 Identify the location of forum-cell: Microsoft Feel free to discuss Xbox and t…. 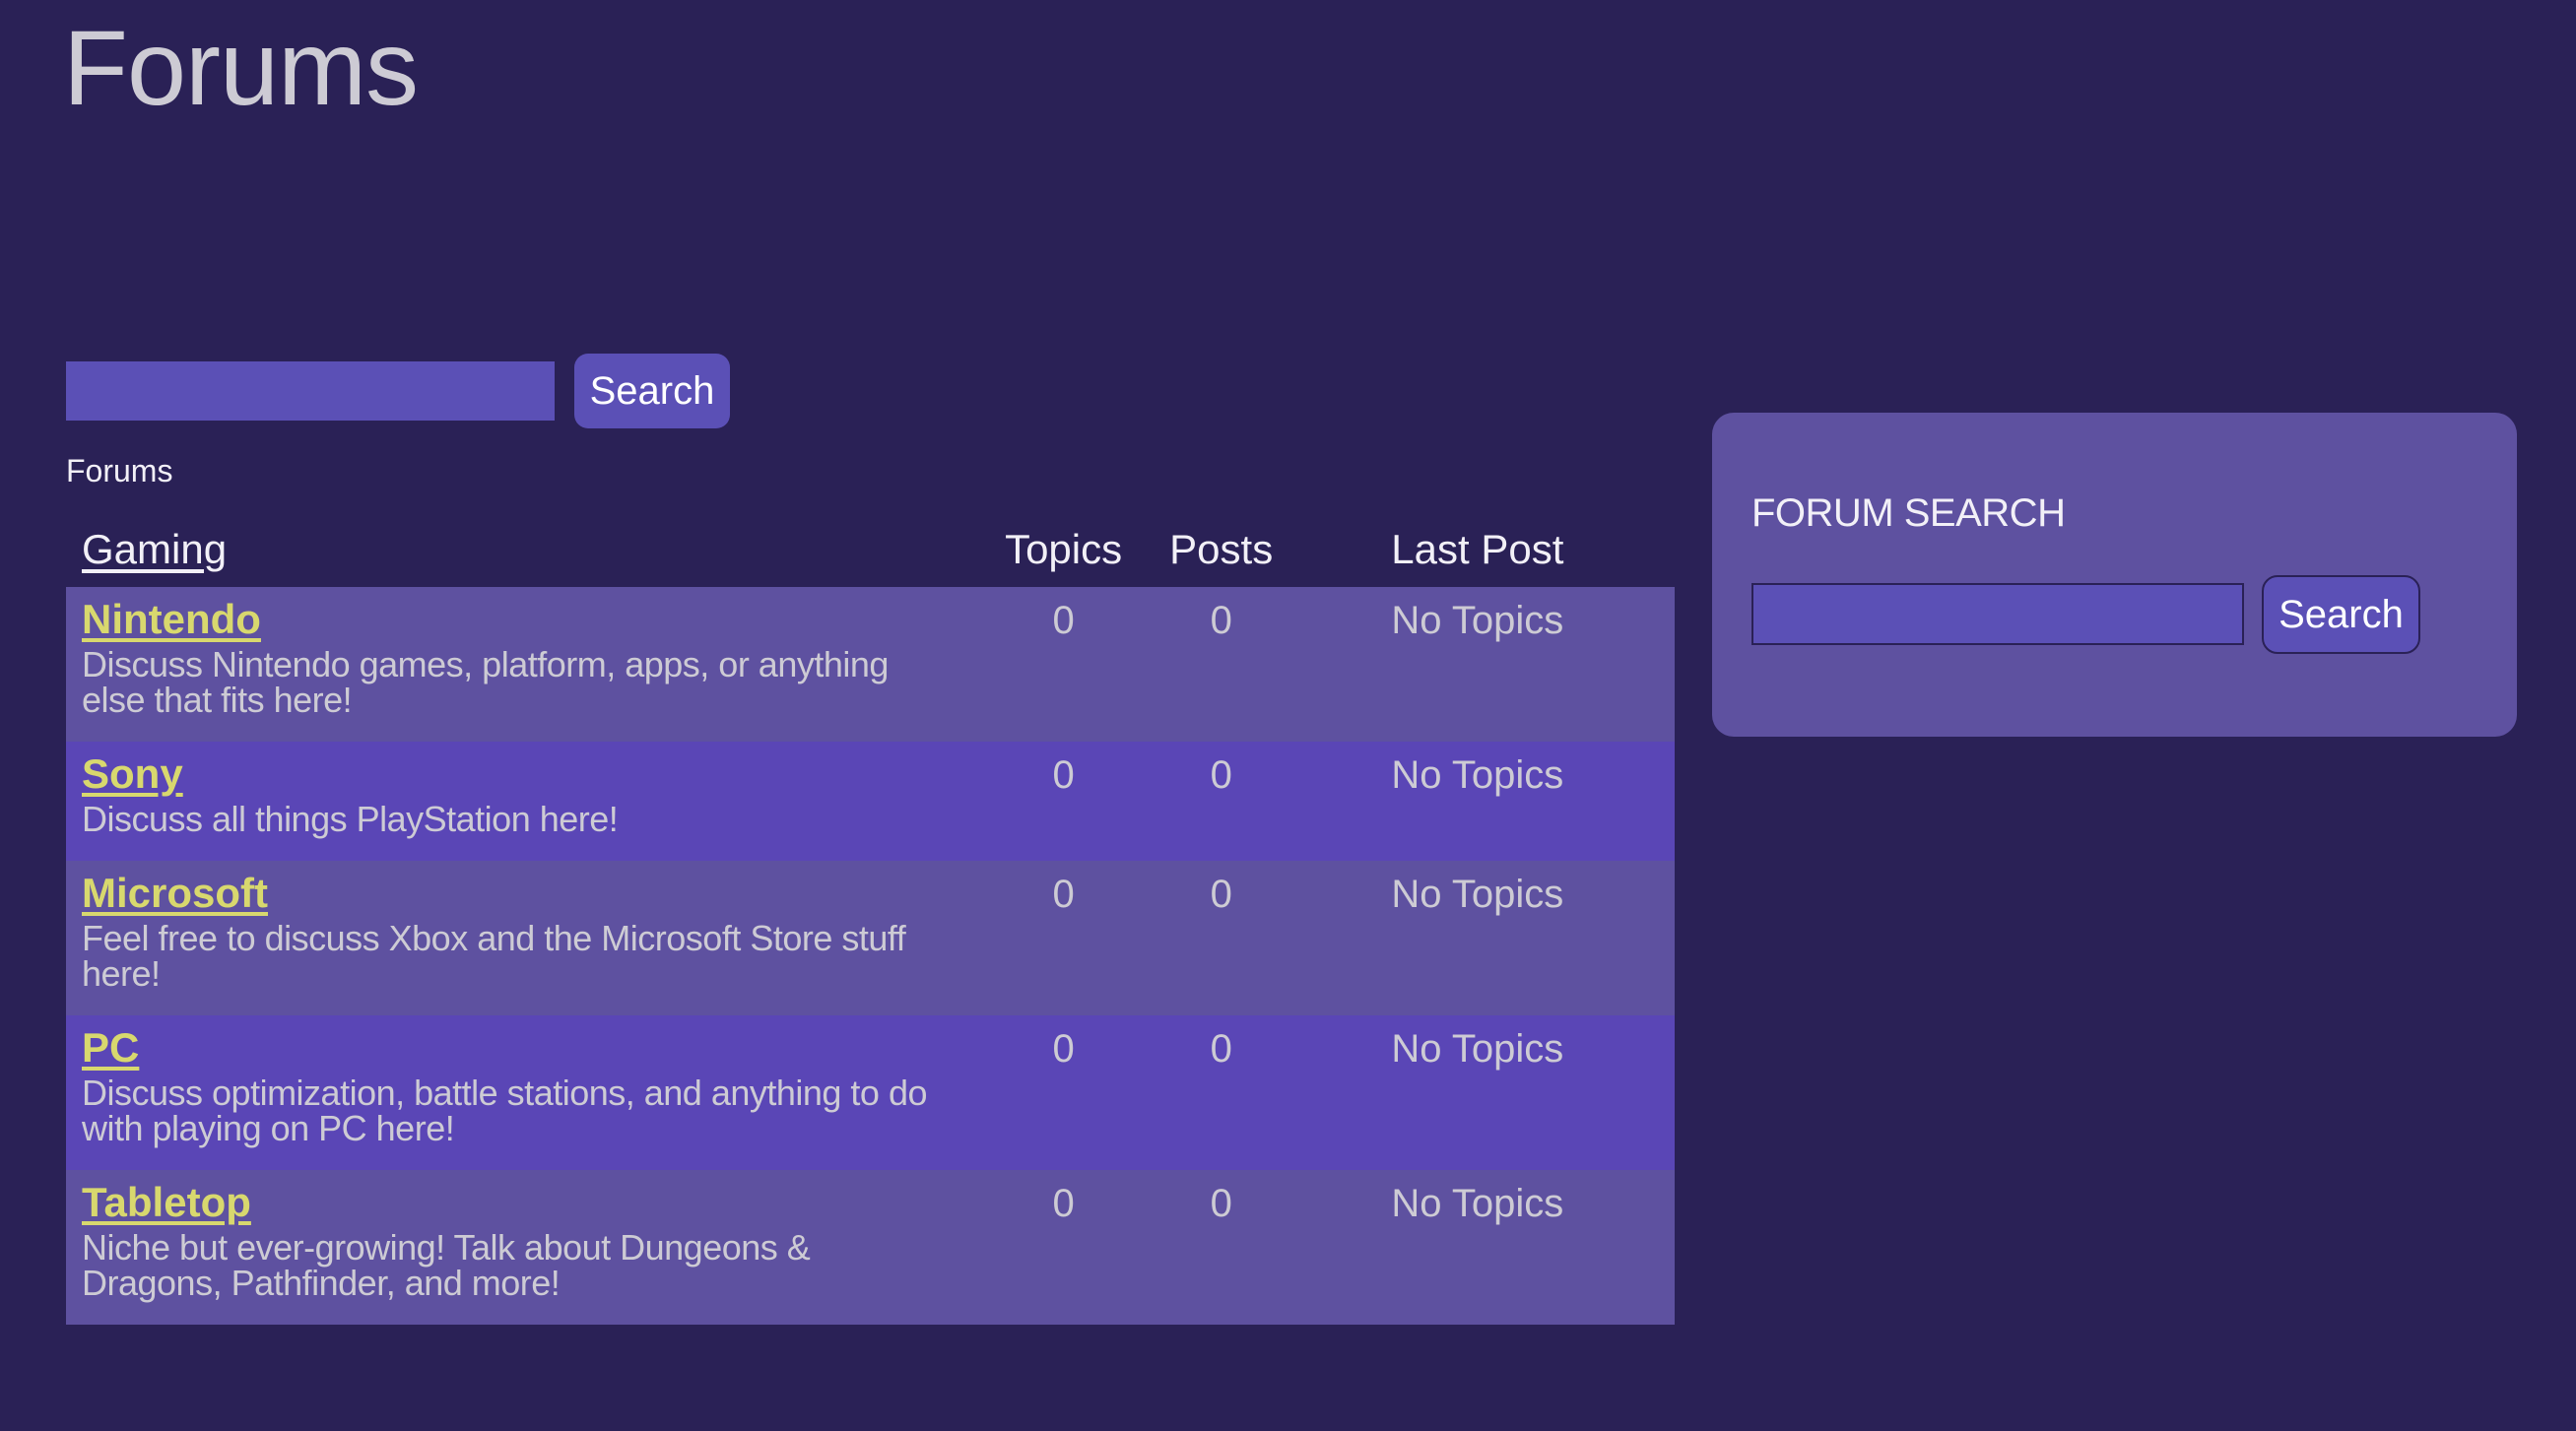
(515, 938).